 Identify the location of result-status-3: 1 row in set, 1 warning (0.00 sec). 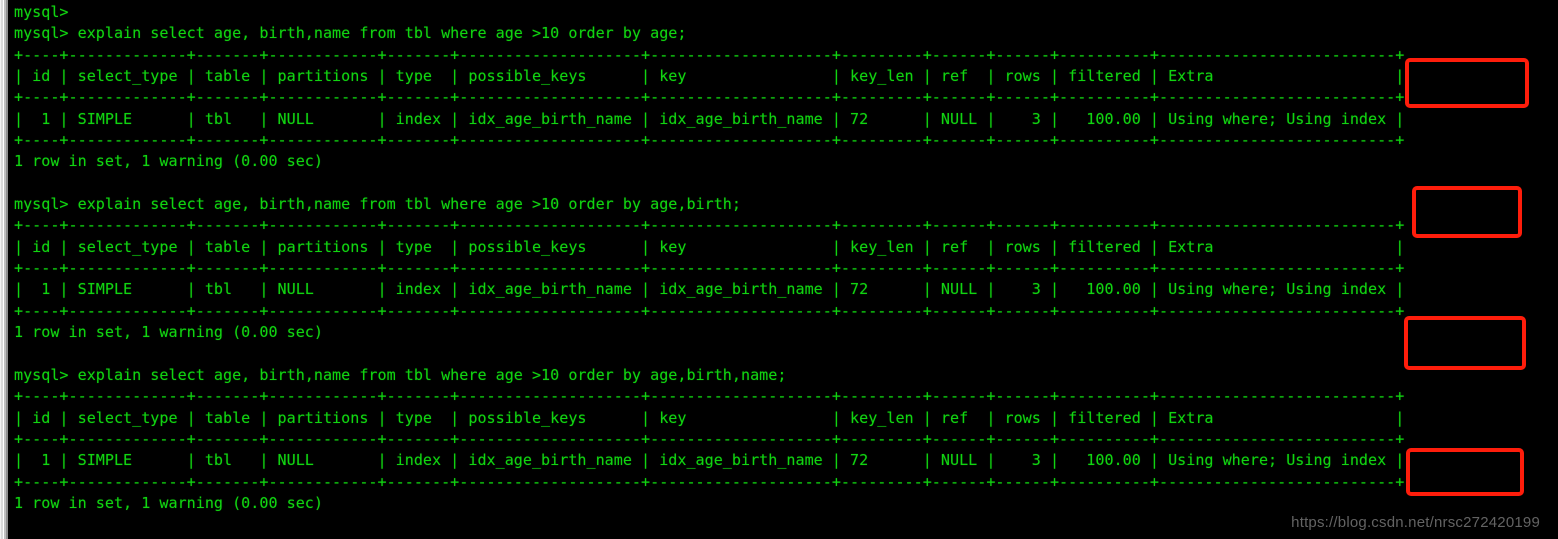
(168, 502).